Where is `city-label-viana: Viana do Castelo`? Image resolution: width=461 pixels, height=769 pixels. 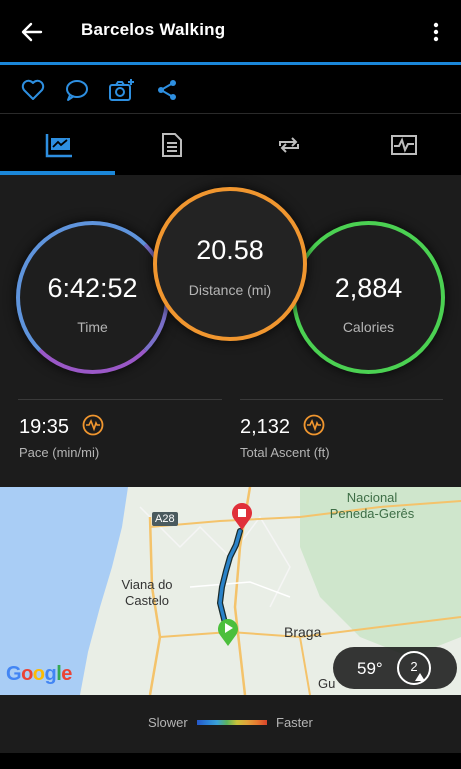
city-label-viana: Viana do Castelo is located at coordinates (147, 592).